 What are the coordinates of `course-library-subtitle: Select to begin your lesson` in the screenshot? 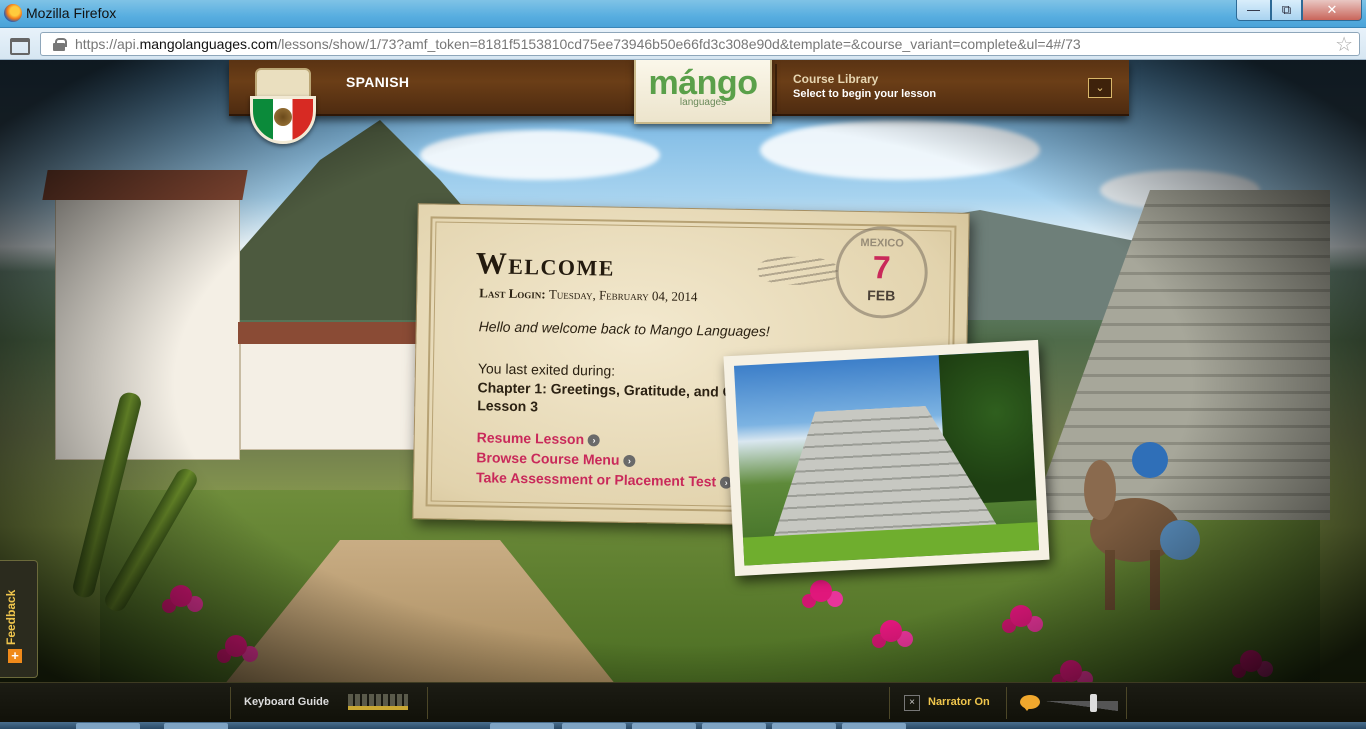 It's located at (864, 94).